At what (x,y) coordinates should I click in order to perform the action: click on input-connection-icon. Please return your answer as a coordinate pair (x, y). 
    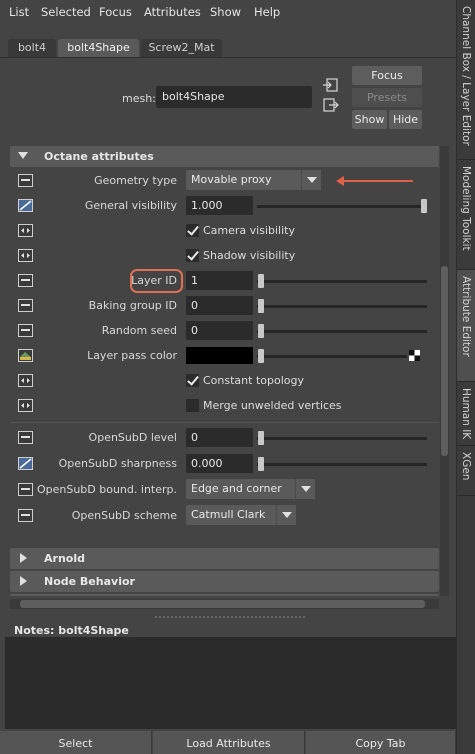
    Looking at the image, I should click on (331, 85).